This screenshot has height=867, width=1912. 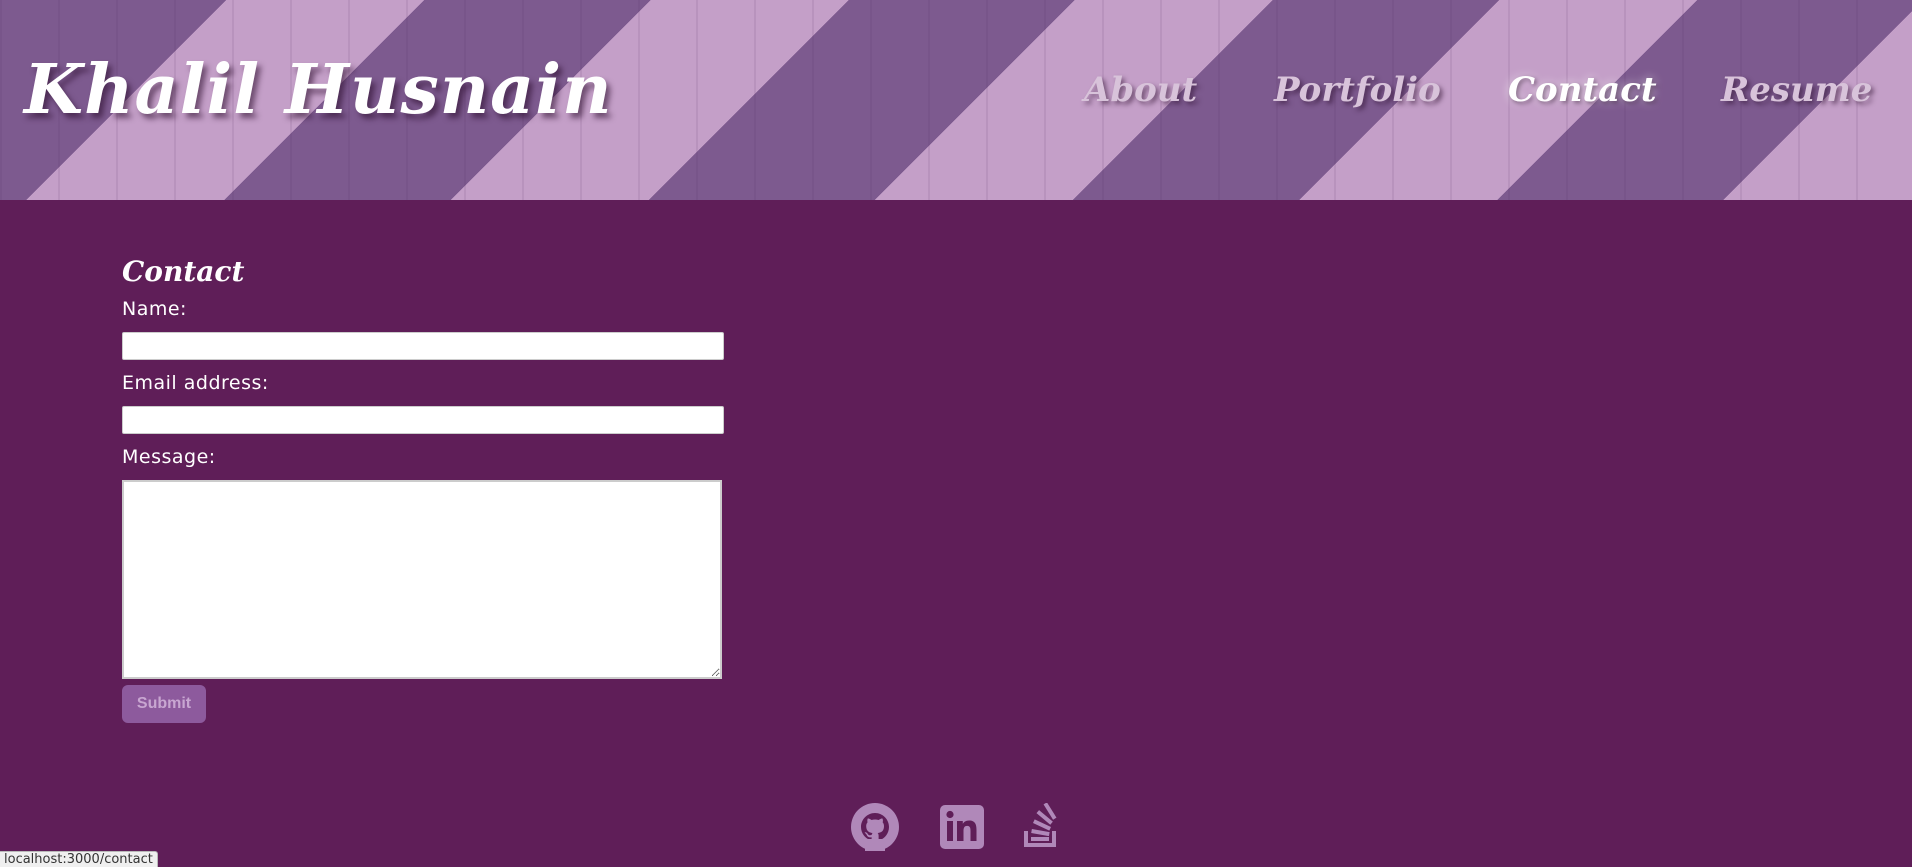 I want to click on status-bar-url: localhost:3000/contact, so click(x=79, y=859).